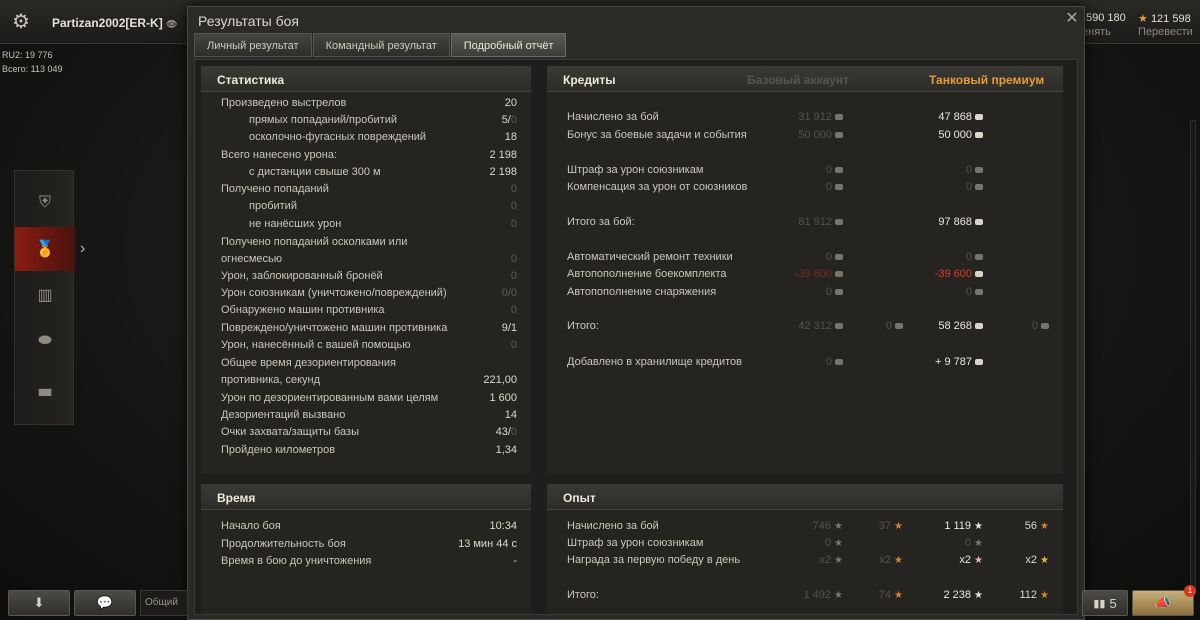  Describe the element at coordinates (366, 310) in the screenshot. I see `statistics-row: Обнаружено машин противника 0` at that location.